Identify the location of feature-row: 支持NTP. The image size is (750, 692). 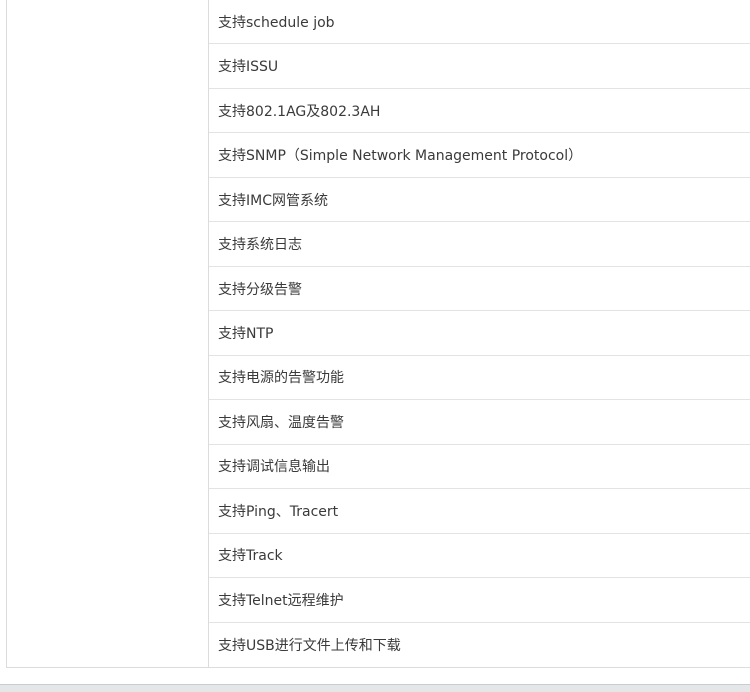
(479, 333).